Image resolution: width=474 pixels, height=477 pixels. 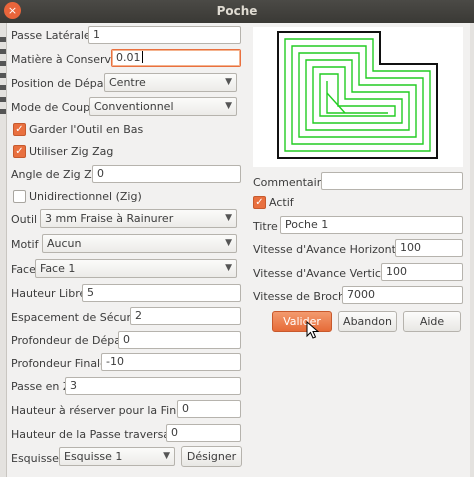 What do you see at coordinates (302, 296) in the screenshot?
I see `vitesse-broche-label: Vitesse de Broche` at bounding box center [302, 296].